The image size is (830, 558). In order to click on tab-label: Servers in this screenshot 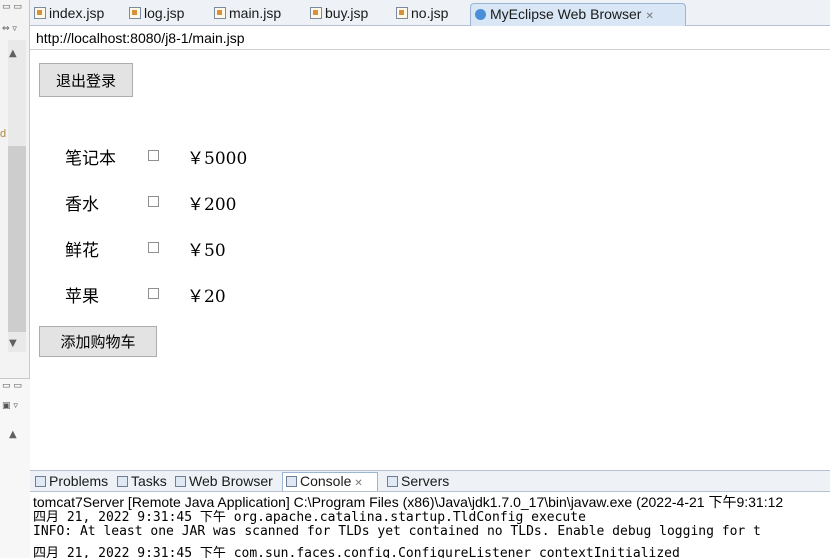, I will do `click(425, 481)`.